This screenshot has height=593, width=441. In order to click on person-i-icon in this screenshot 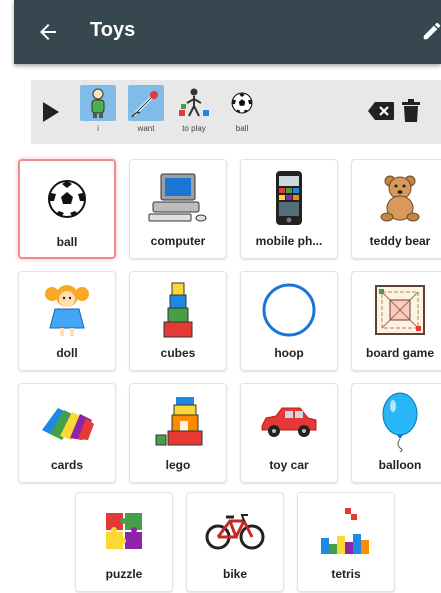, I will do `click(98, 103)`.